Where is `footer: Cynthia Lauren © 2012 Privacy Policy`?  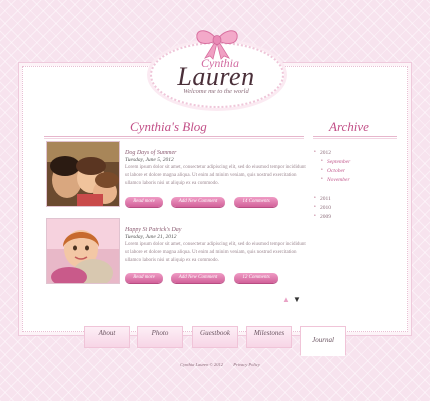
footer: Cynthia Lauren © 2012 Privacy Policy is located at coordinates (220, 364).